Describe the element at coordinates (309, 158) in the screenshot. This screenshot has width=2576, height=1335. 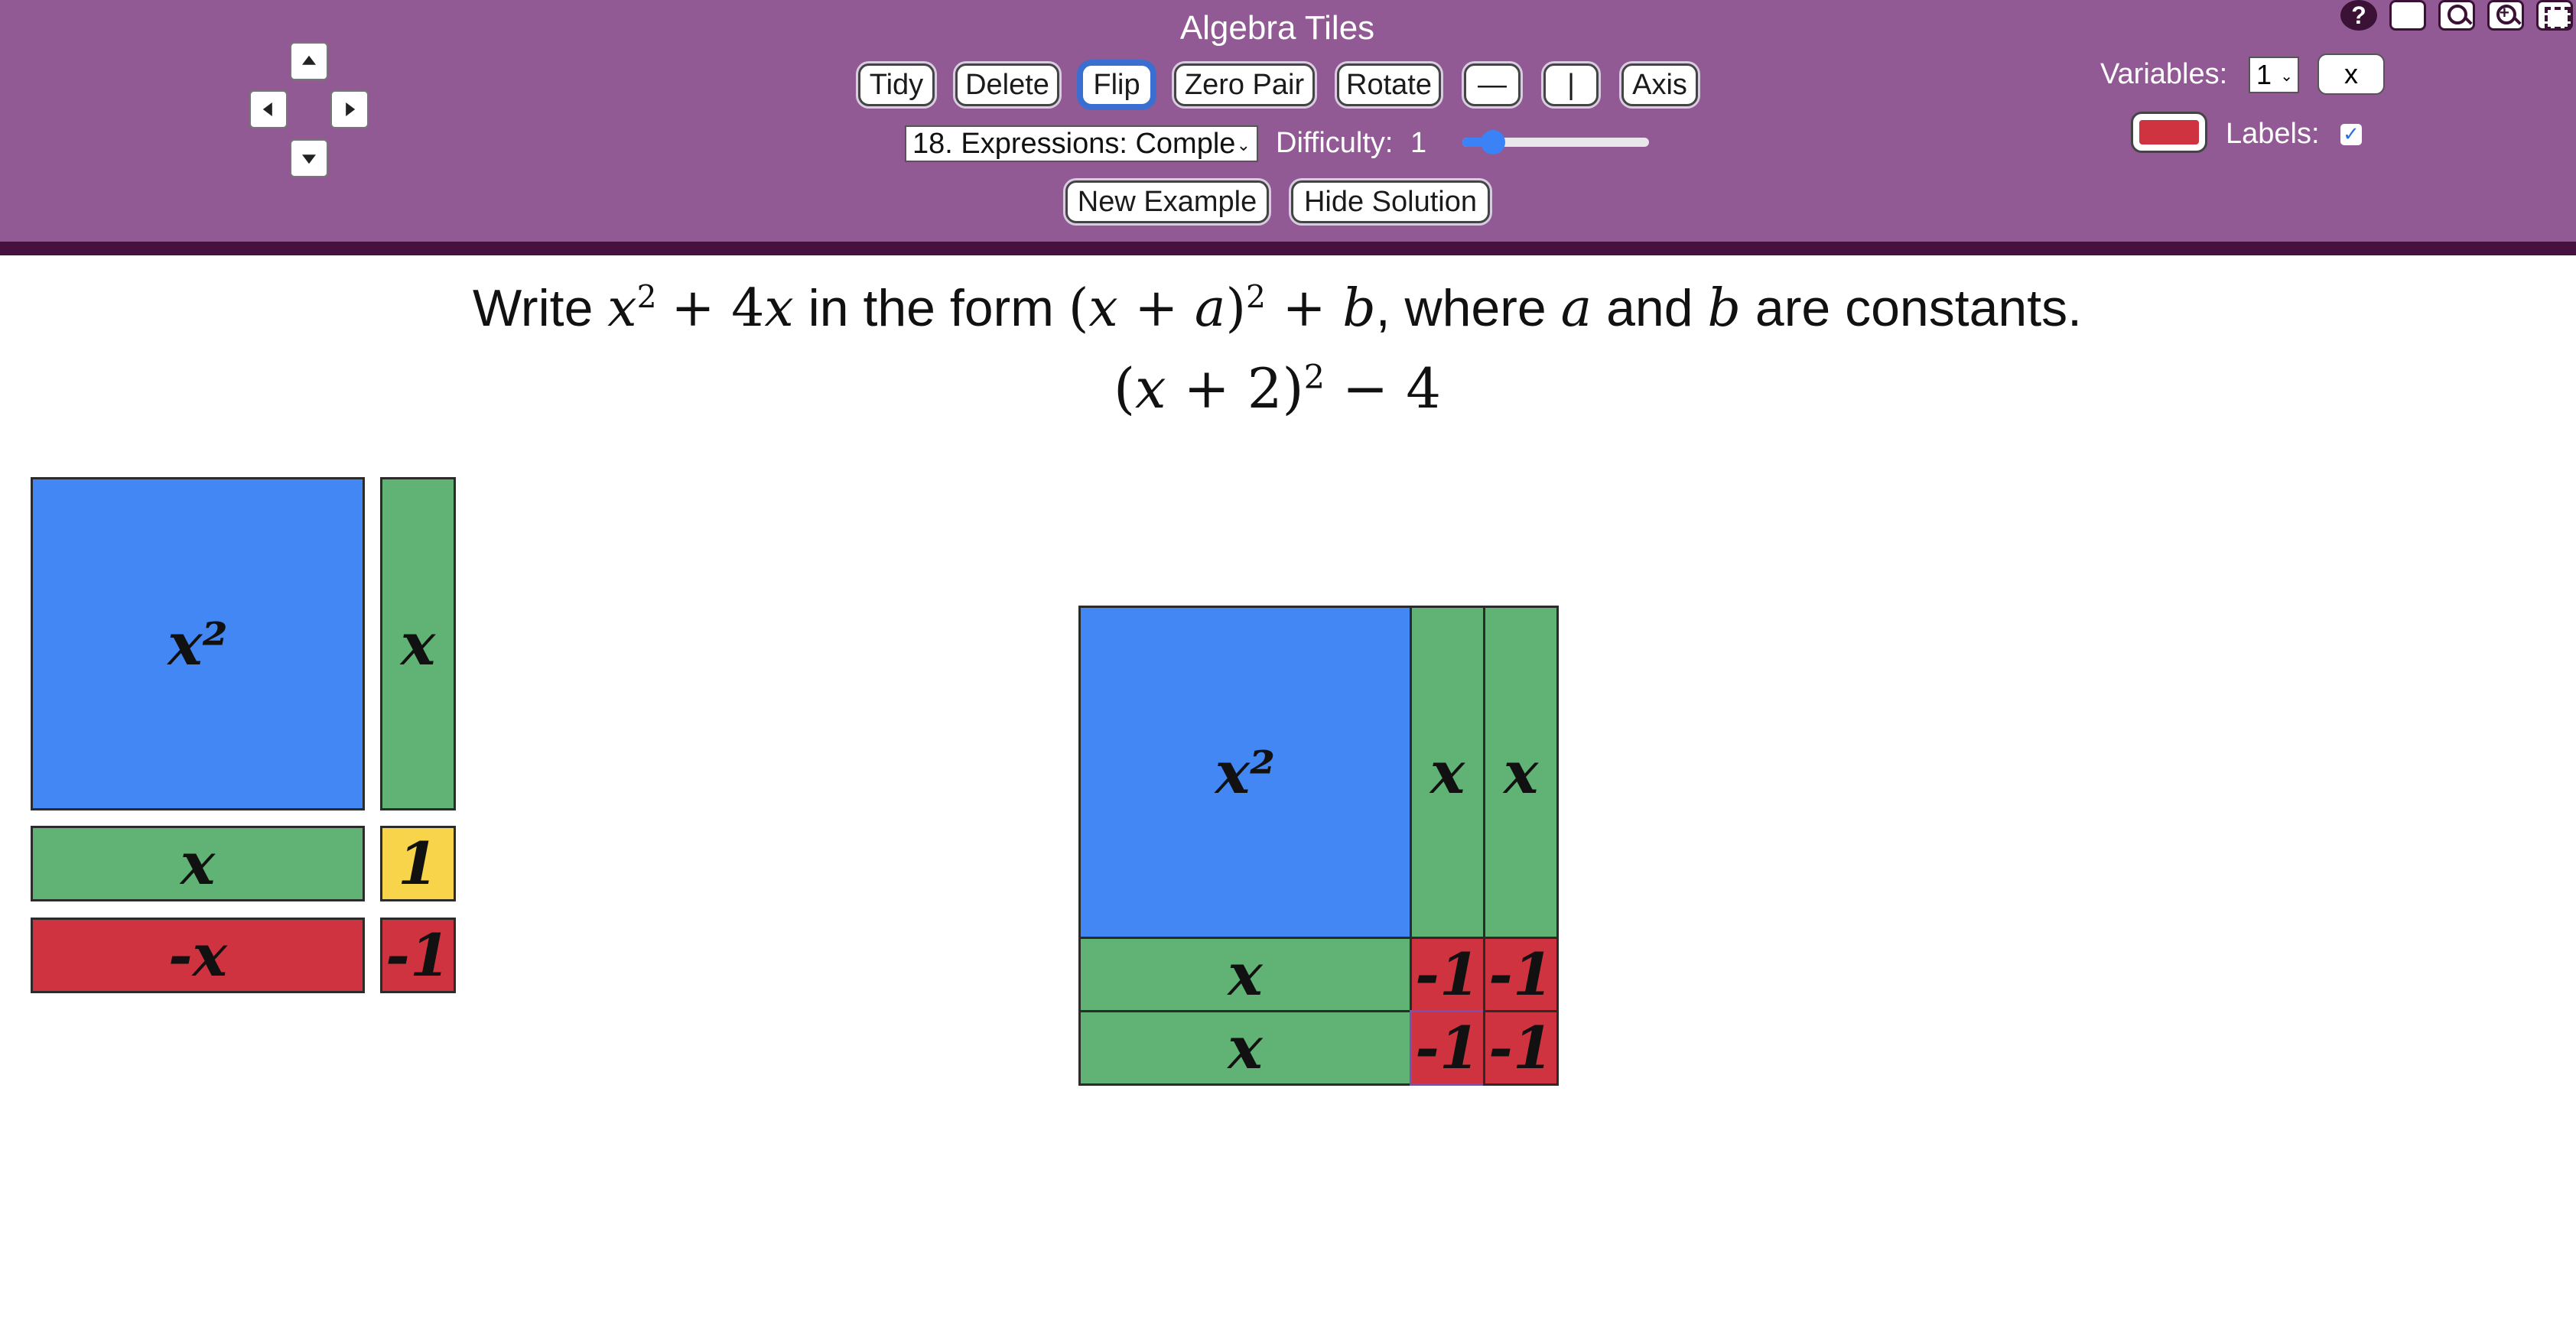
I see `pan-down-button` at that location.